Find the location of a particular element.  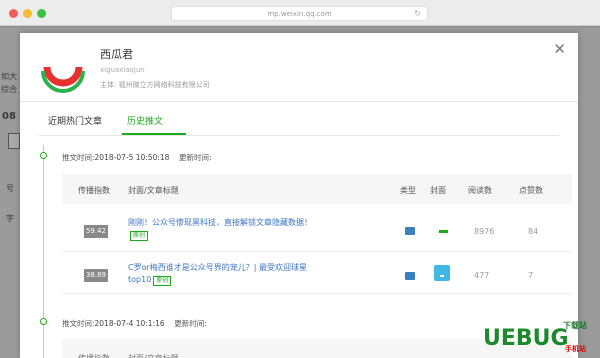

article-title-link: 刚刚！公众号惨现黑科技，直接解锁文章隐藏数据！ 原创 is located at coordinates (223, 229).